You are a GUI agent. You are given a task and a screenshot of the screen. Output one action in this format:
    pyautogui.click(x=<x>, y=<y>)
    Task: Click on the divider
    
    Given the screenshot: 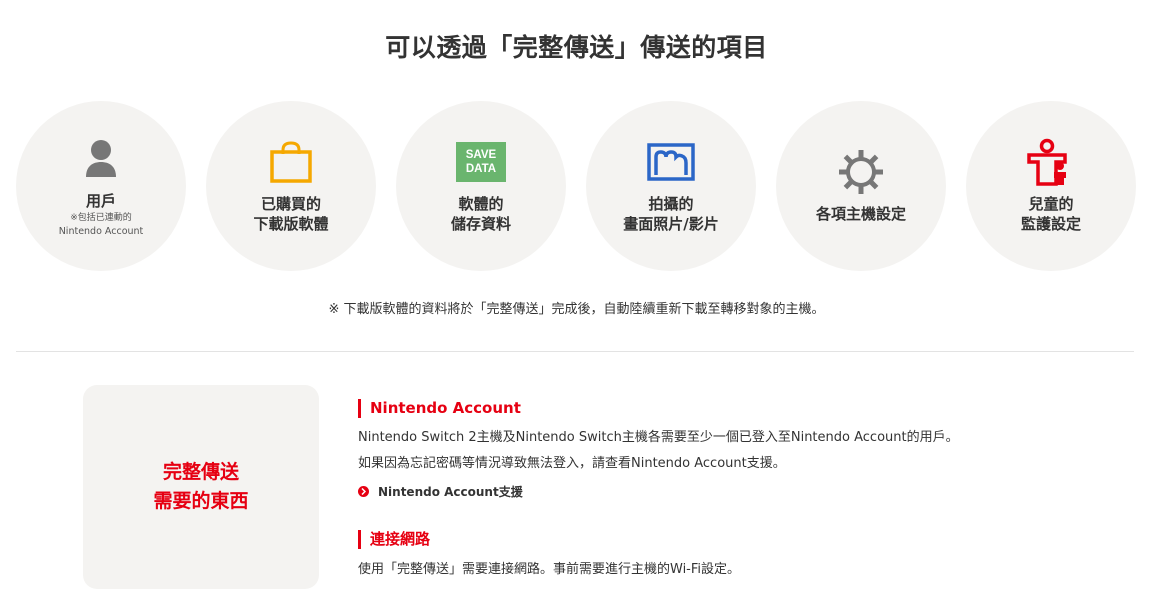 What is the action you would take?
    pyautogui.click(x=575, y=351)
    